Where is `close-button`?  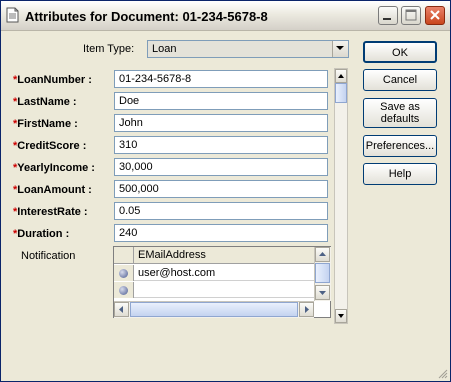
close-button is located at coordinates (435, 15).